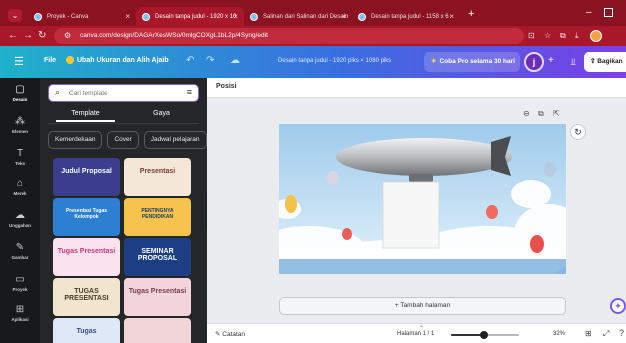  What do you see at coordinates (547, 35) in the screenshot?
I see `bookmark-star-icon: ☆` at bounding box center [547, 35].